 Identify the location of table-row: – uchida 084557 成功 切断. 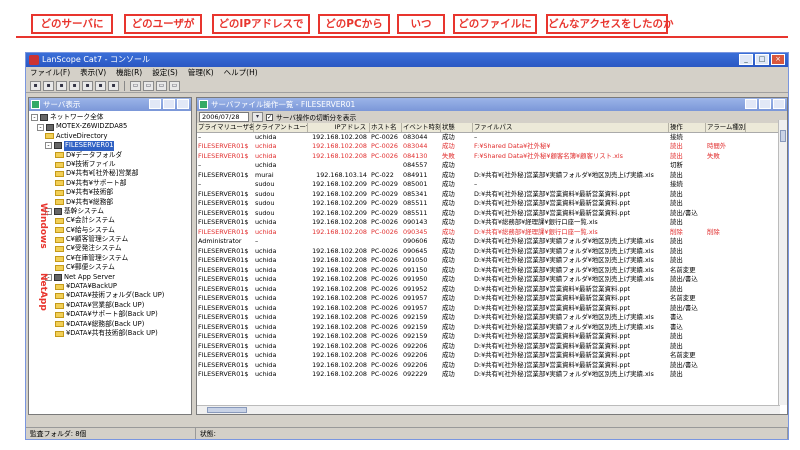
(492, 166).